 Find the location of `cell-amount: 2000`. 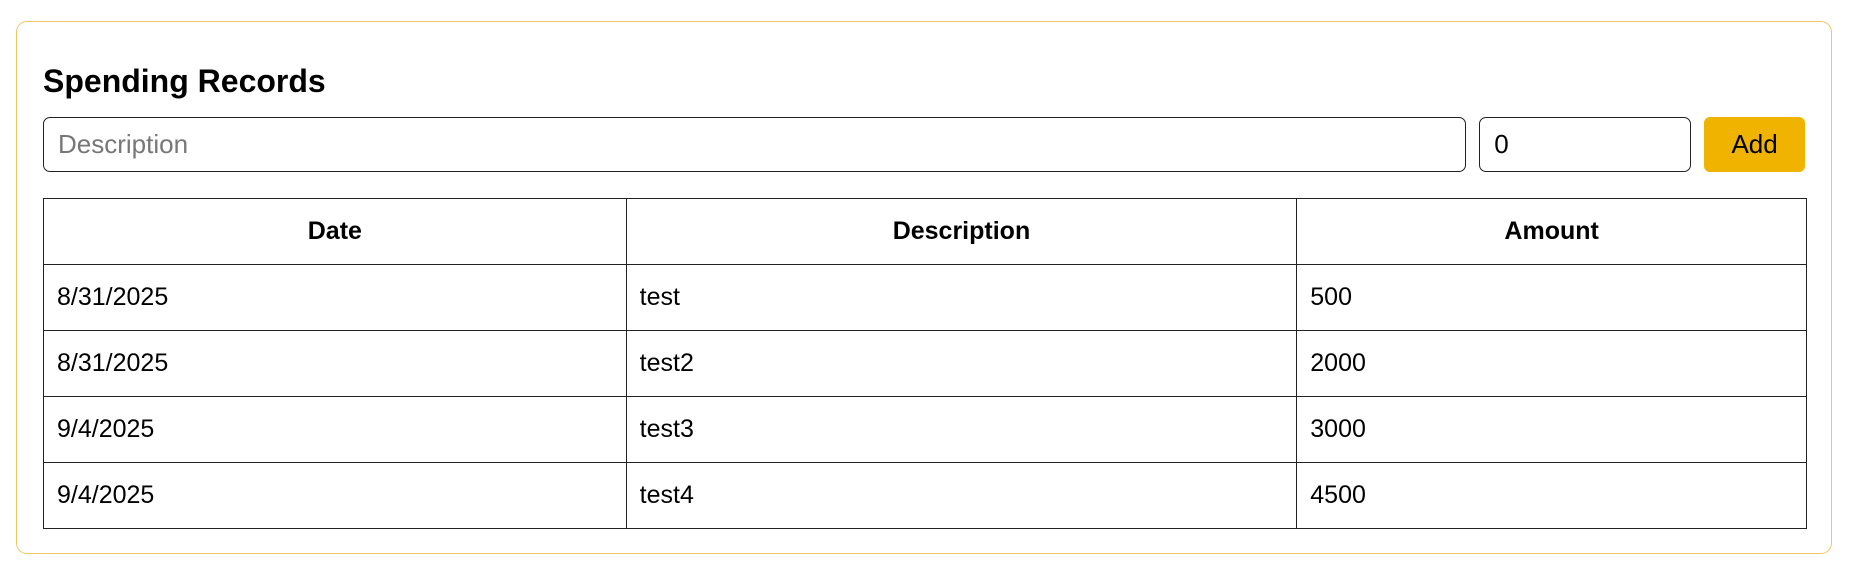

cell-amount: 2000 is located at coordinates (1551, 363).